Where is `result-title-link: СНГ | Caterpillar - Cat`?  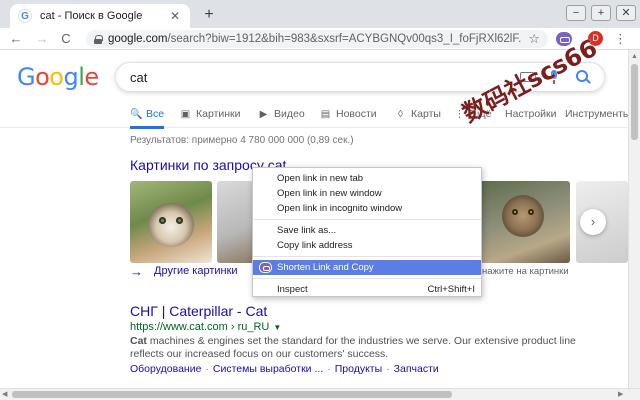
result-title-link: СНГ | Caterpillar - Cat is located at coordinates (198, 311).